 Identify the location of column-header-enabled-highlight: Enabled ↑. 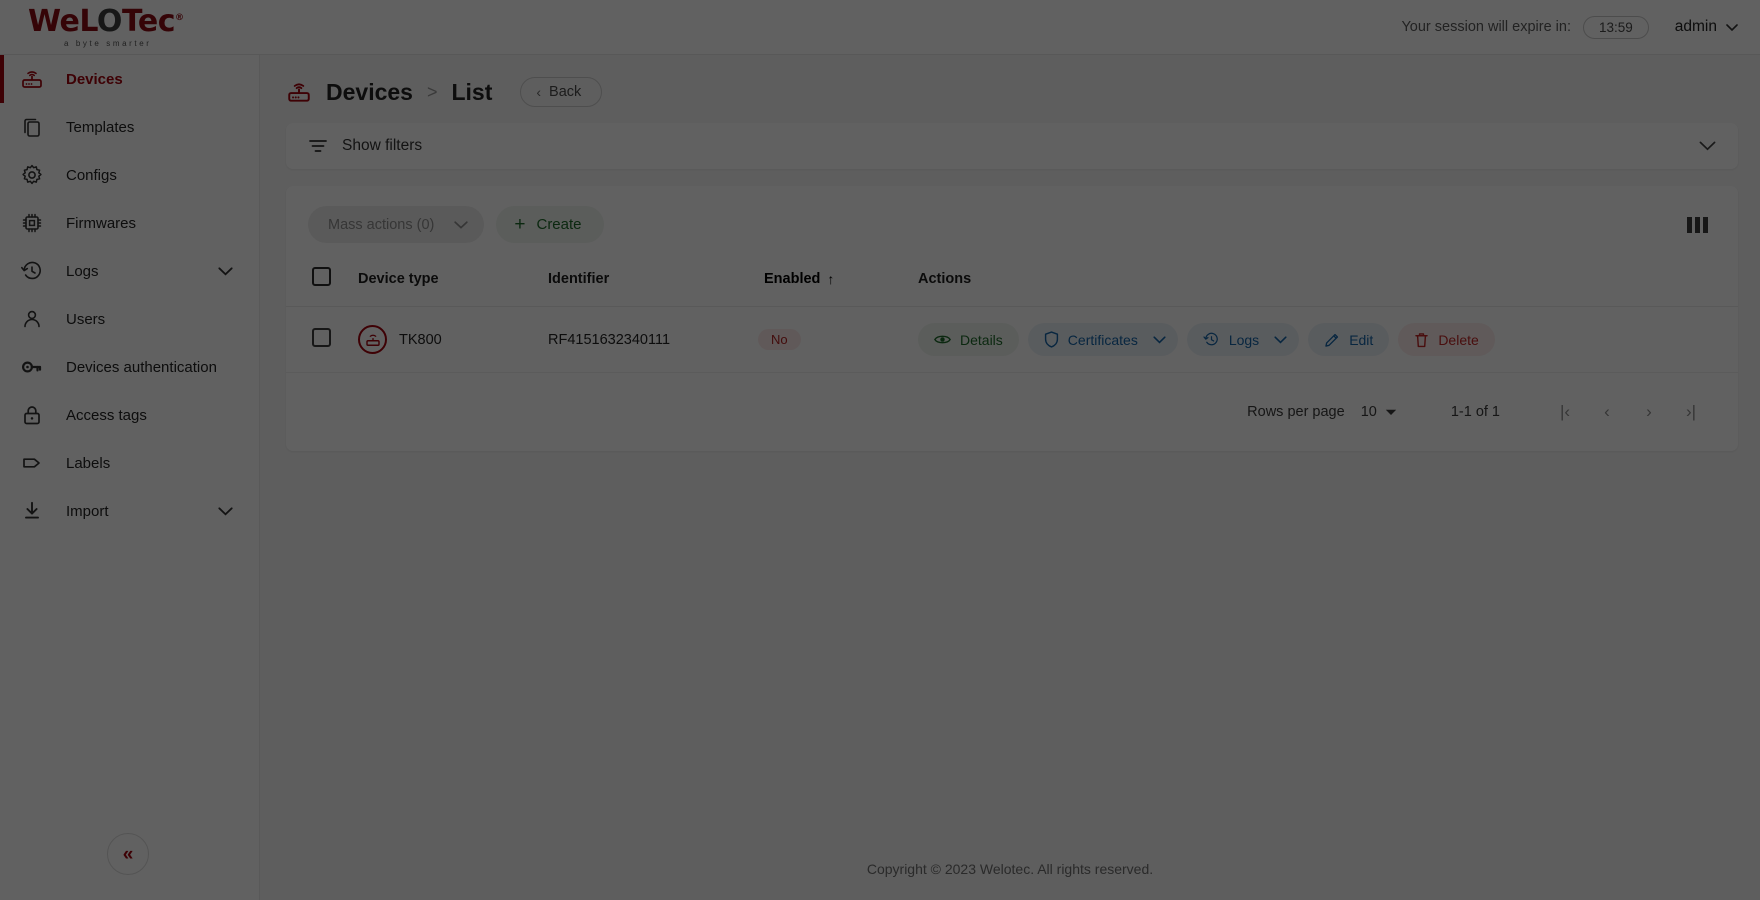
(800, 278).